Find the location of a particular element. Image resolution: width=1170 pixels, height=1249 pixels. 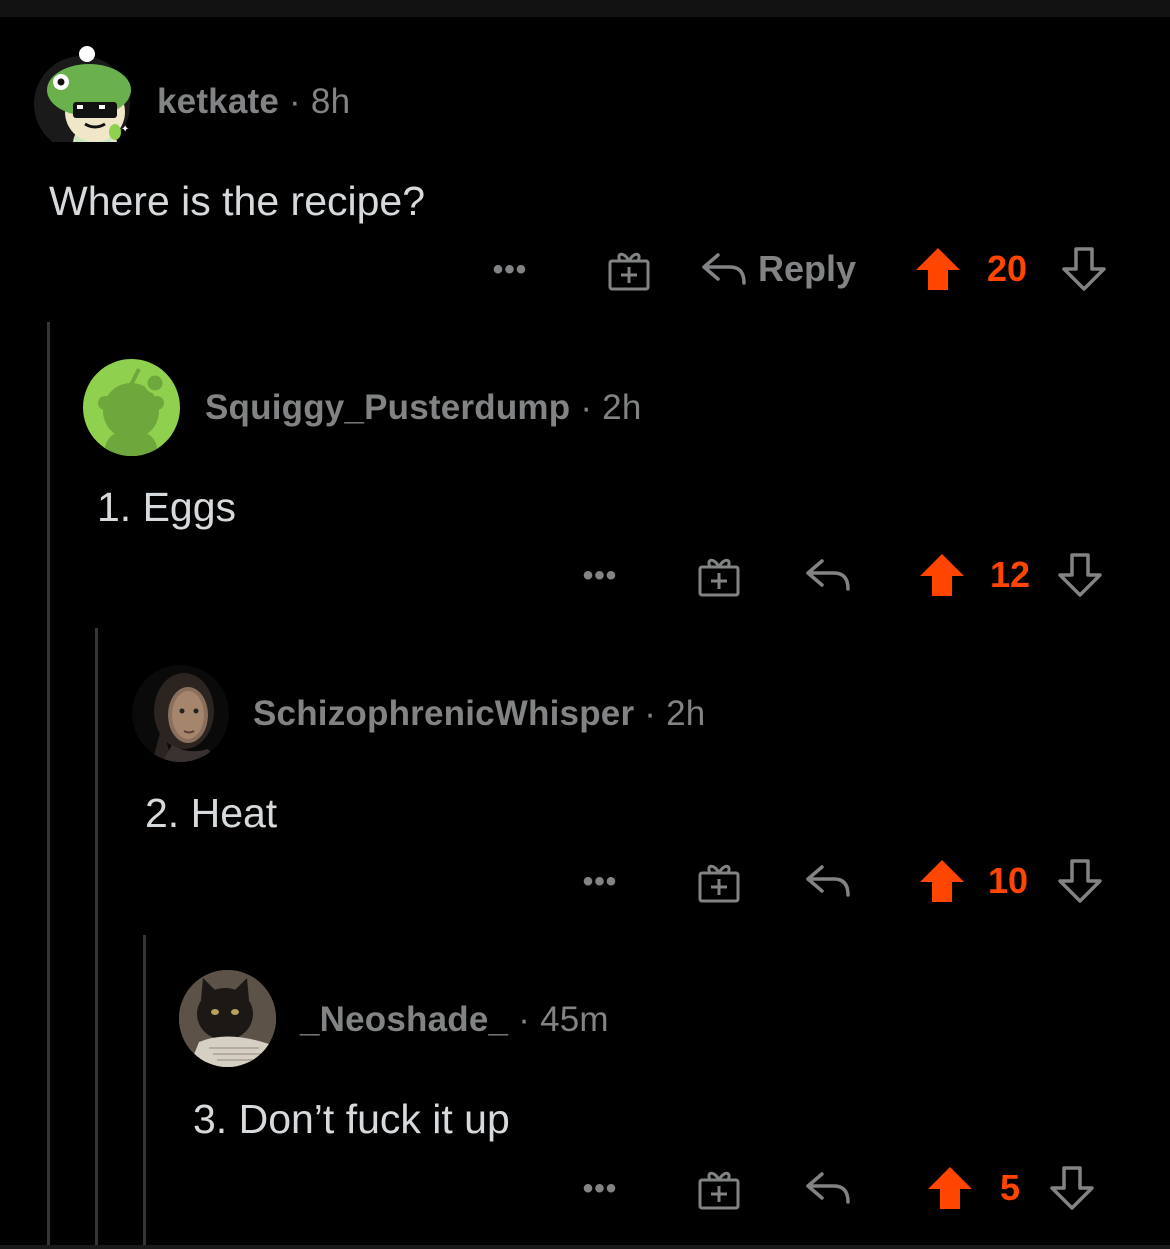

username: ketkate is located at coordinates (218, 101).